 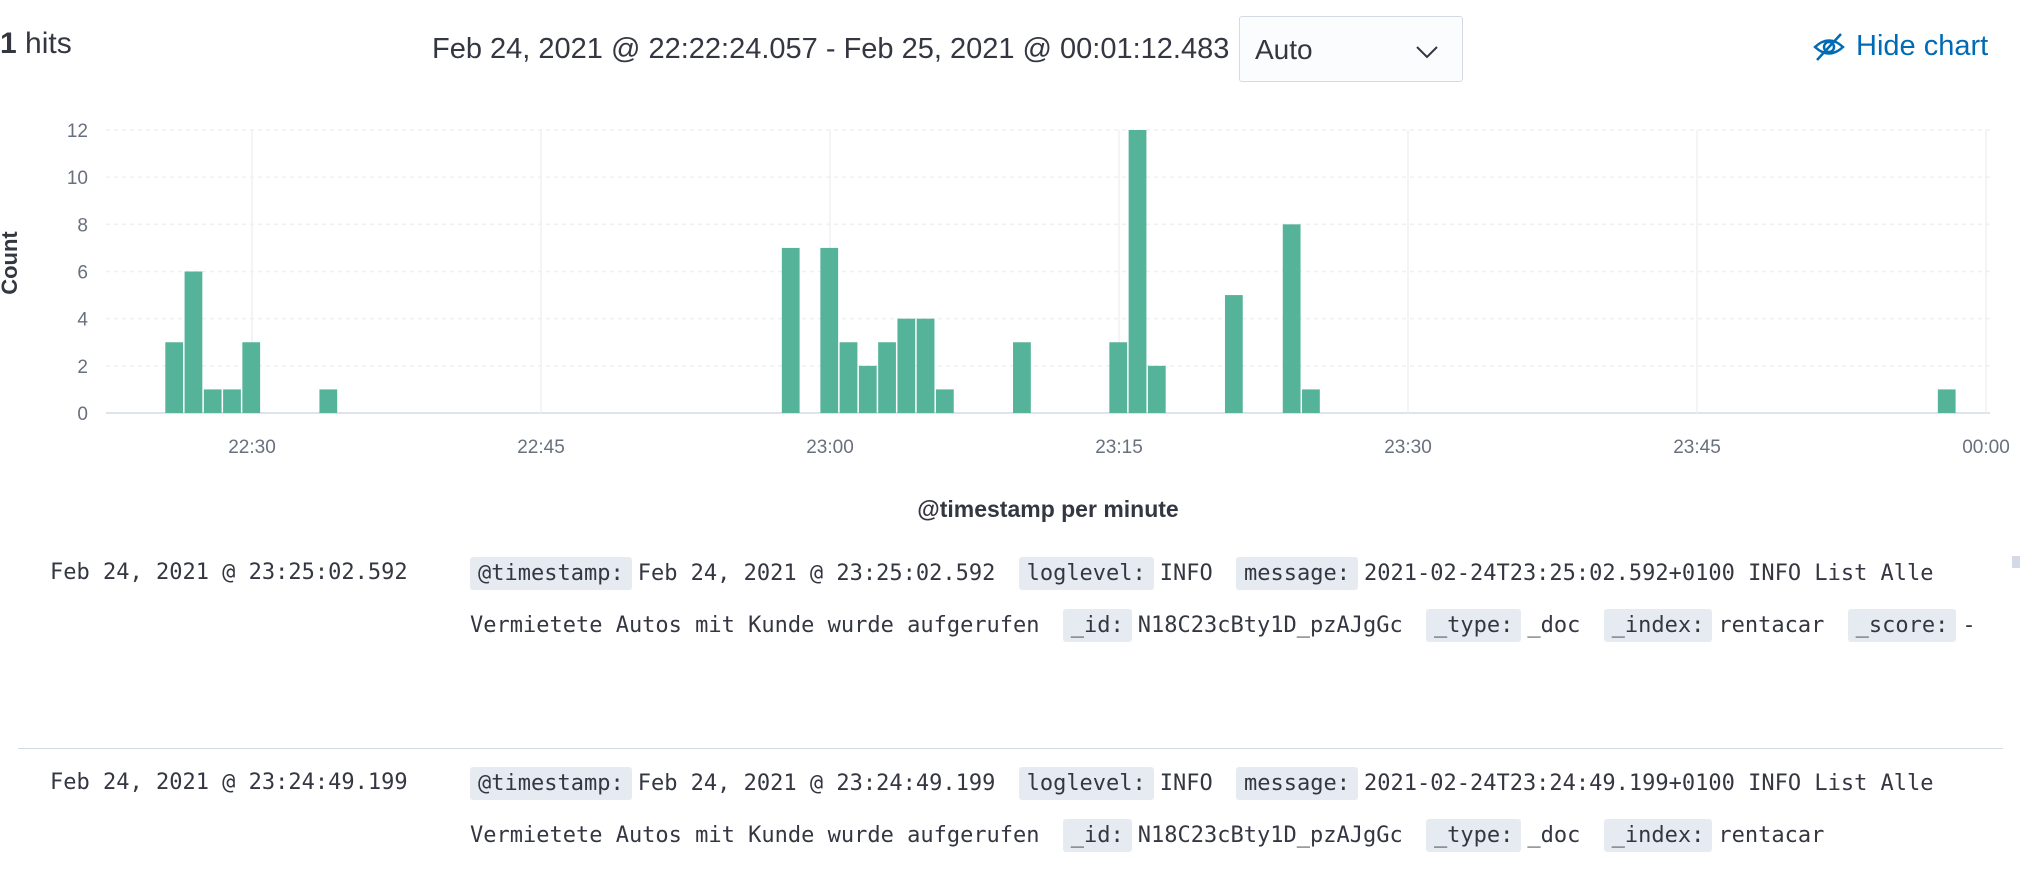 What do you see at coordinates (1284, 49) in the screenshot?
I see `interval-value: Auto` at bounding box center [1284, 49].